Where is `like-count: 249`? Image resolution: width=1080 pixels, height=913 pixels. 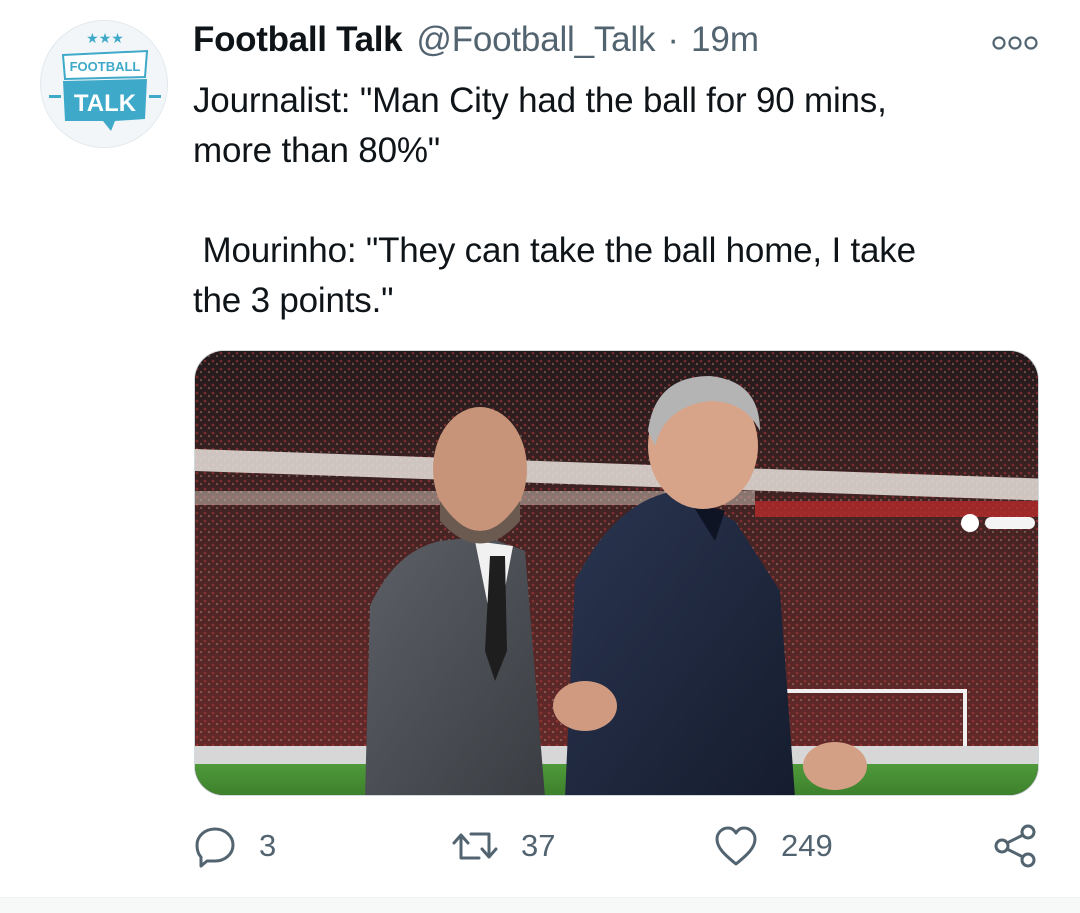 like-count: 249 is located at coordinates (807, 845).